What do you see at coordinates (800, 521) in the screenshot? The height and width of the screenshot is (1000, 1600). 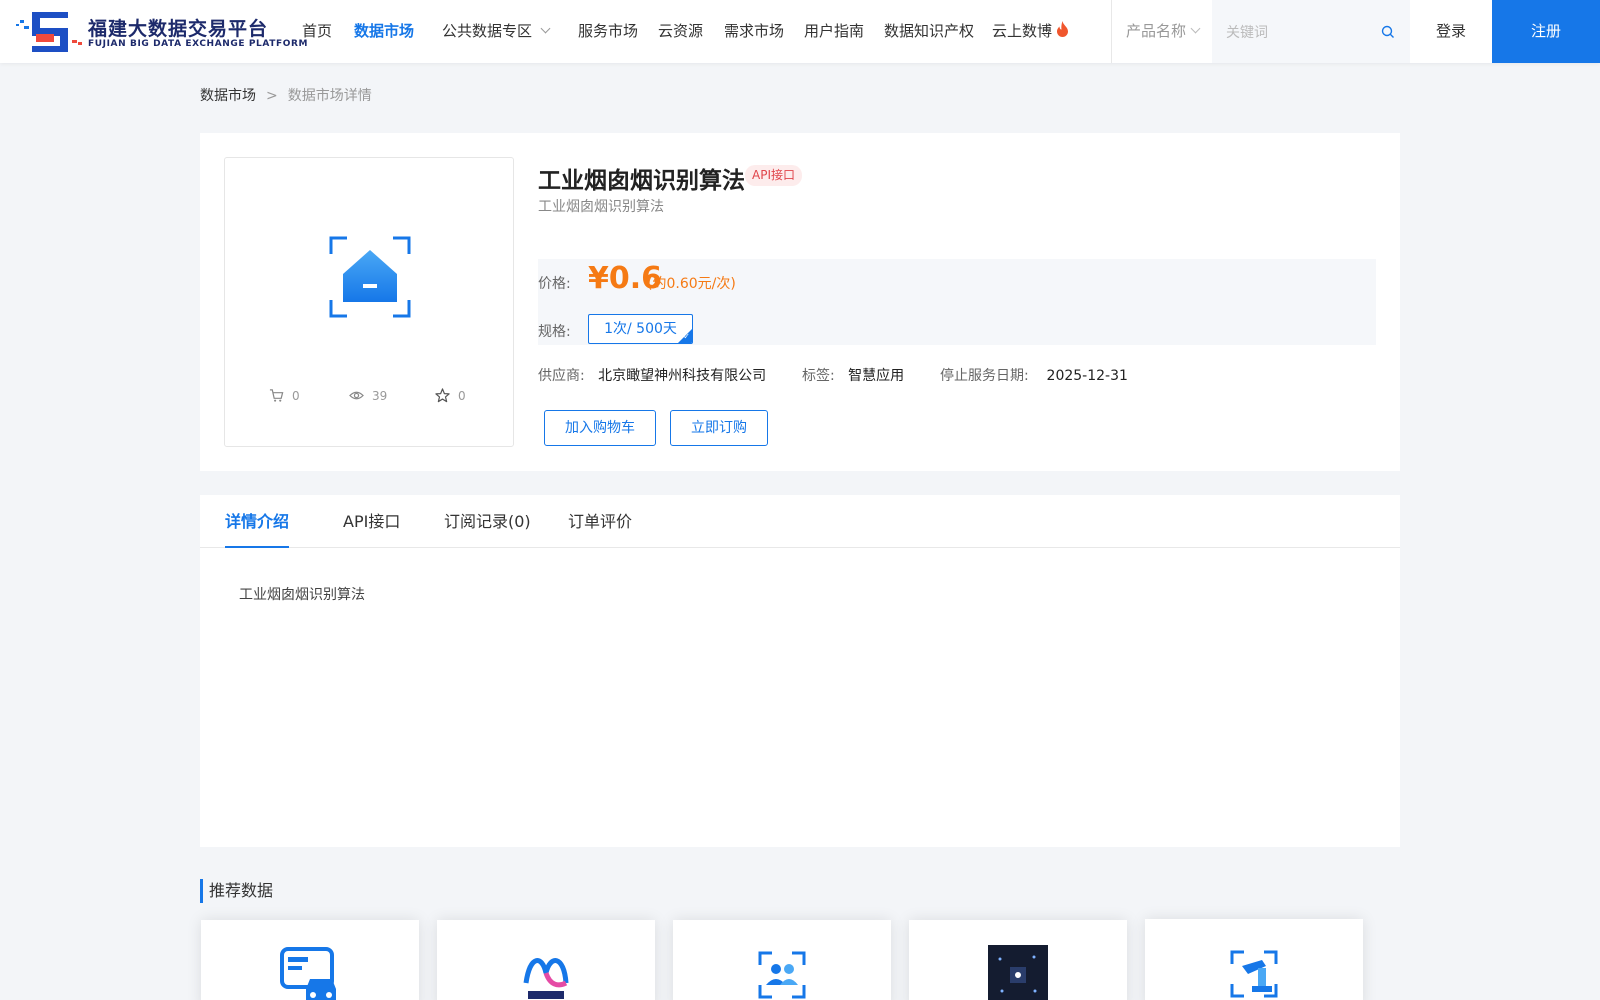 I see `detail-tabs: 详情介绍 API接口 订阅记录(0) 订单评价` at bounding box center [800, 521].